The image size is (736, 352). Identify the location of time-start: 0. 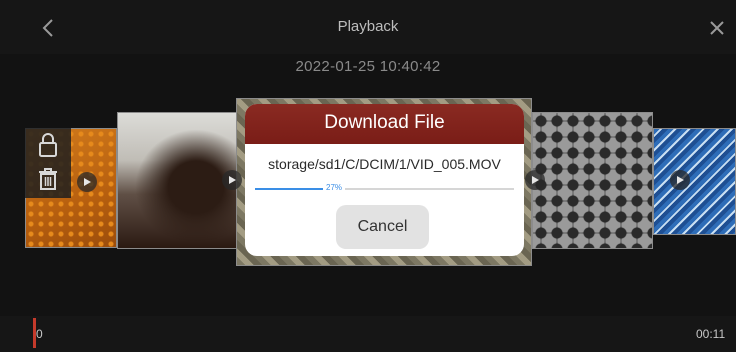
(39, 334).